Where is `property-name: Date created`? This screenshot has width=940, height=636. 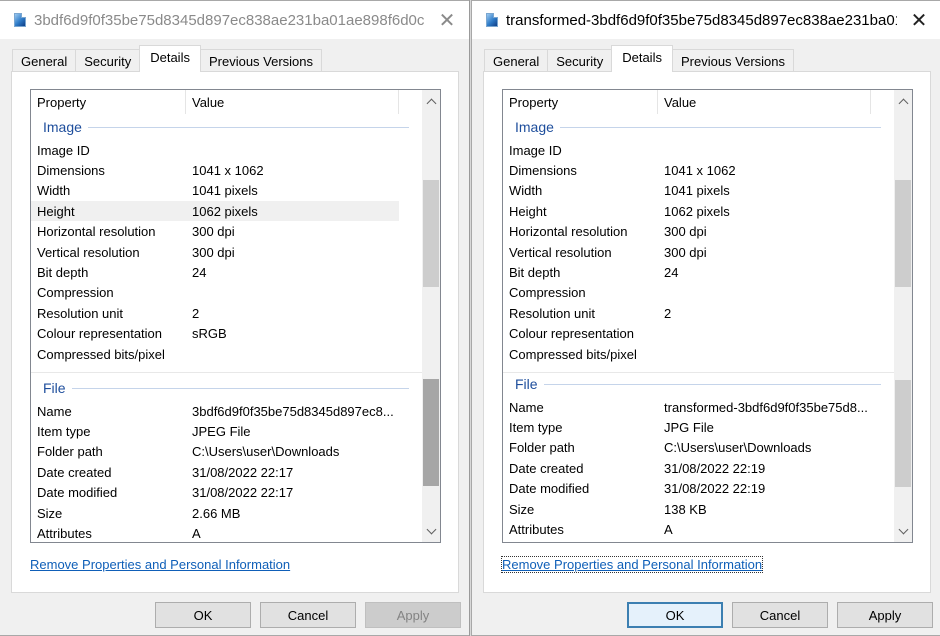
property-name: Date created is located at coordinates (546, 468).